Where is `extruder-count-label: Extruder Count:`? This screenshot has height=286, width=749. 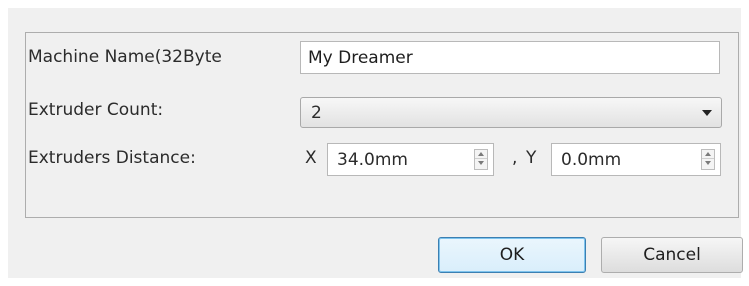
extruder-count-label: Extruder Count: is located at coordinates (96, 110).